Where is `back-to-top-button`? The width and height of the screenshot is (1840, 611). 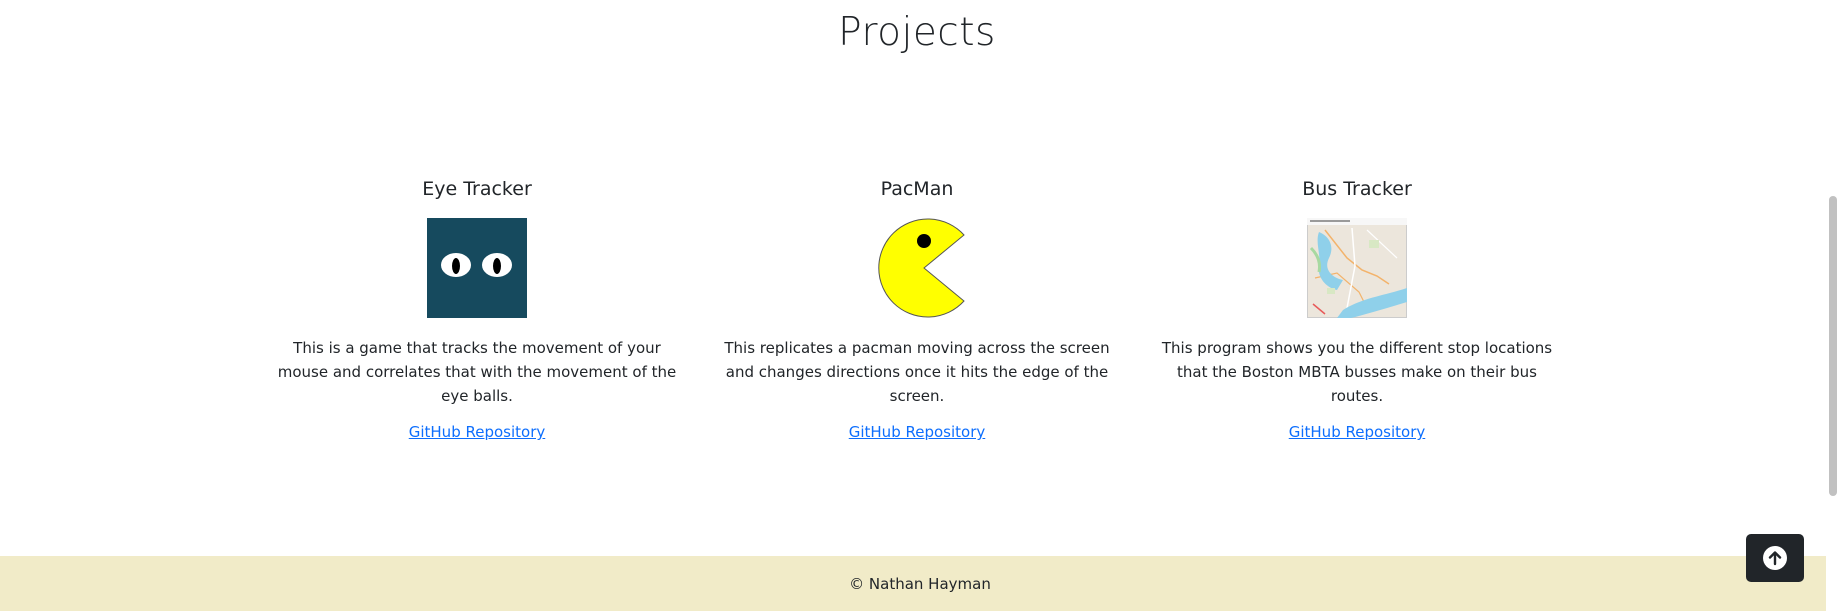 back-to-top-button is located at coordinates (1775, 558).